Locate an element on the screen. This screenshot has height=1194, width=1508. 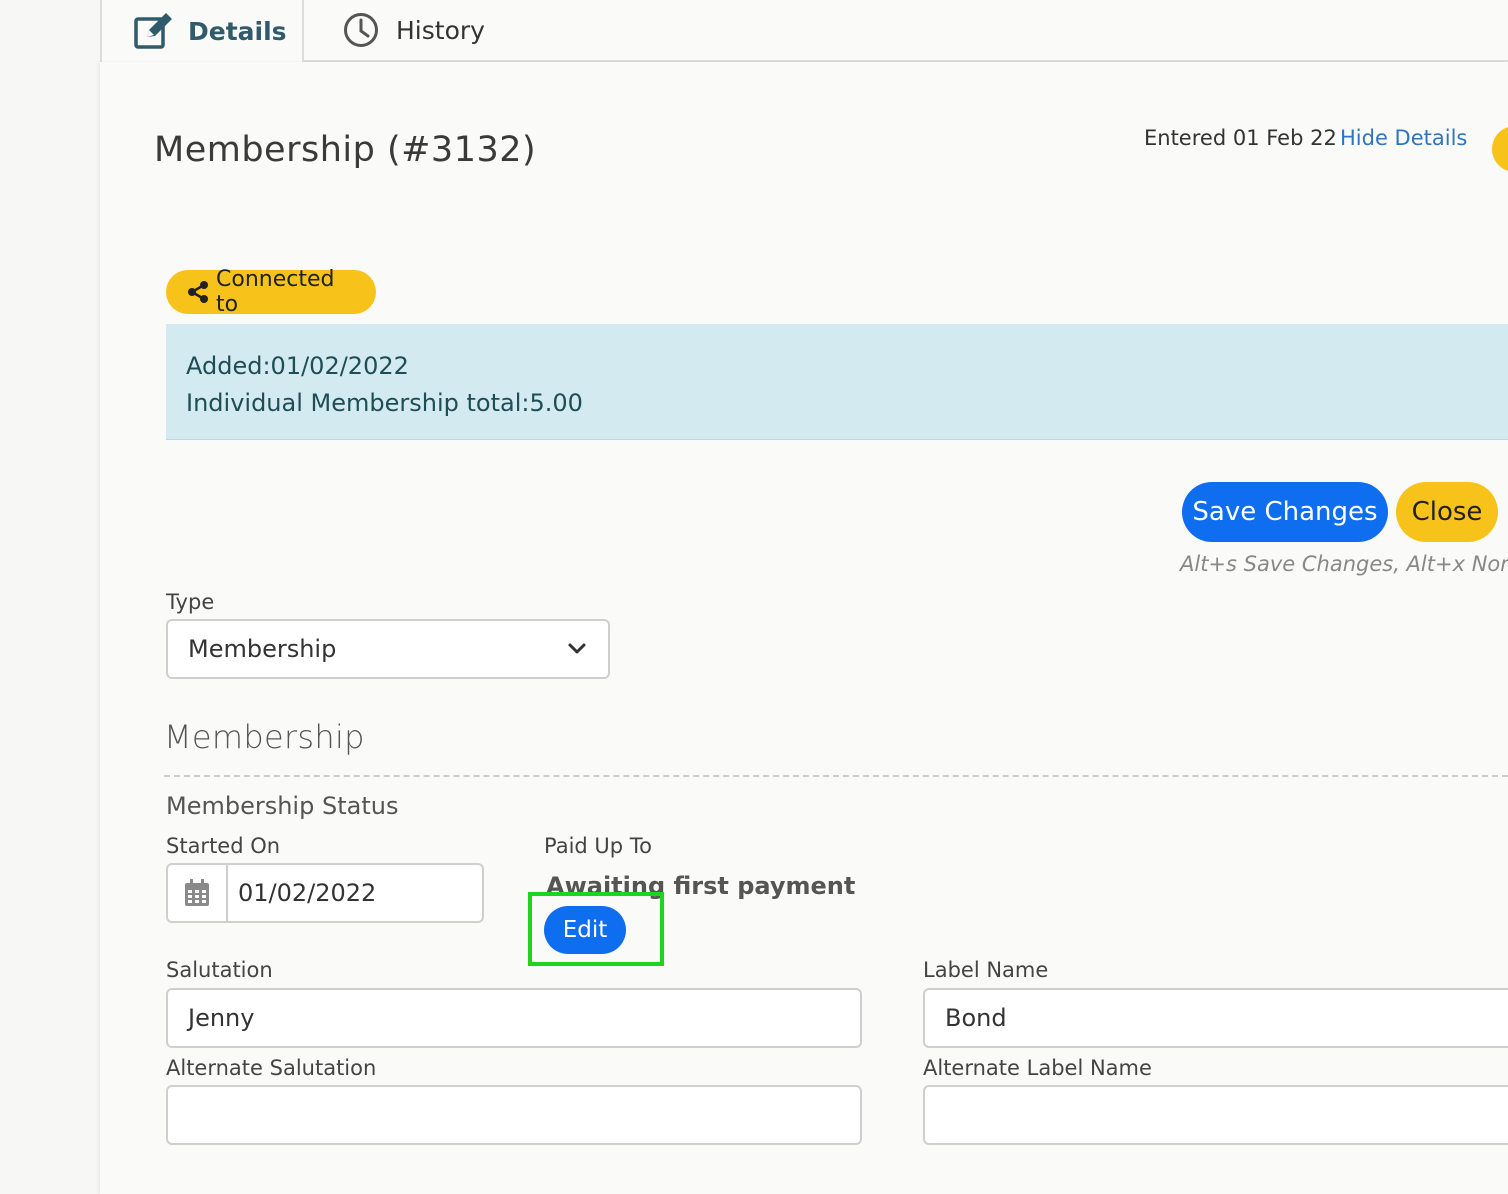
connected-to-label: Connected to is located at coordinates (275, 292).